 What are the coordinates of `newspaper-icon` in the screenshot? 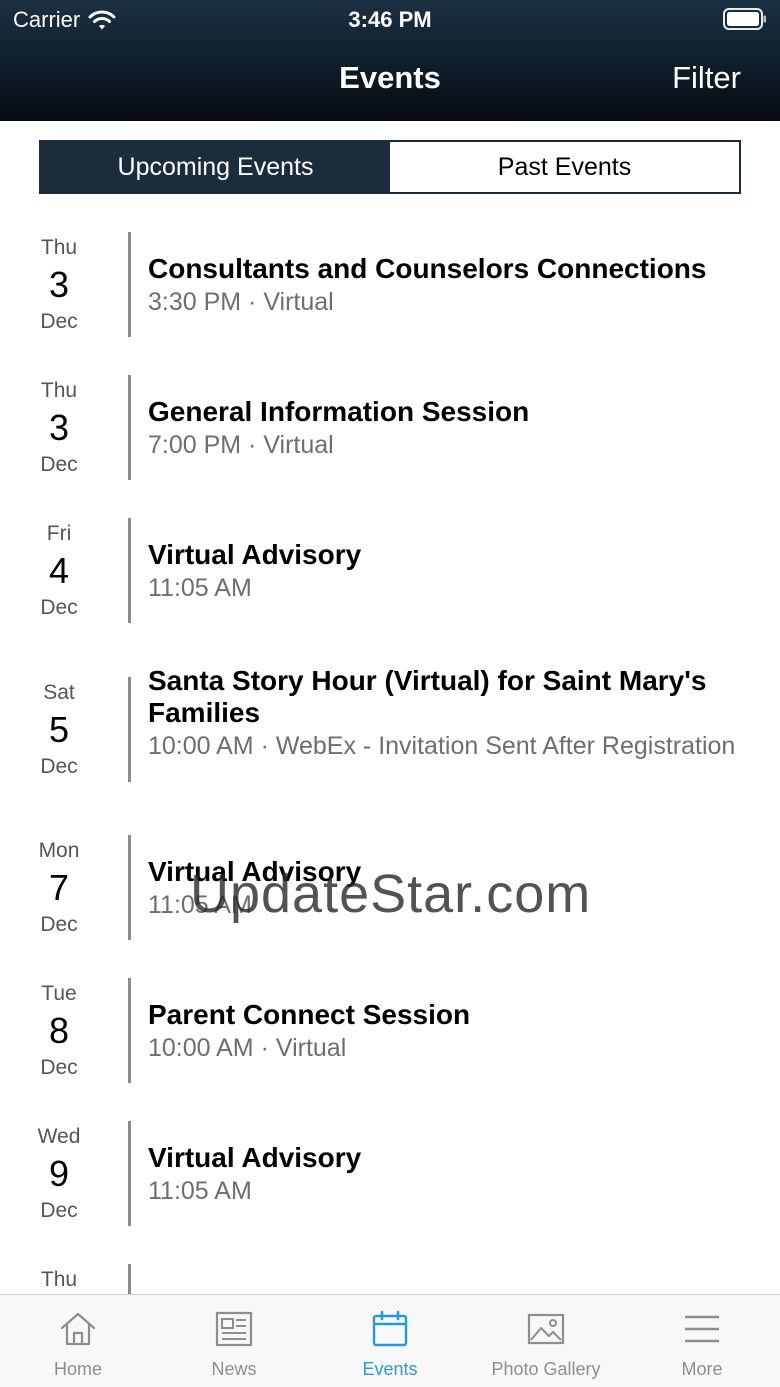 It's located at (234, 1329).